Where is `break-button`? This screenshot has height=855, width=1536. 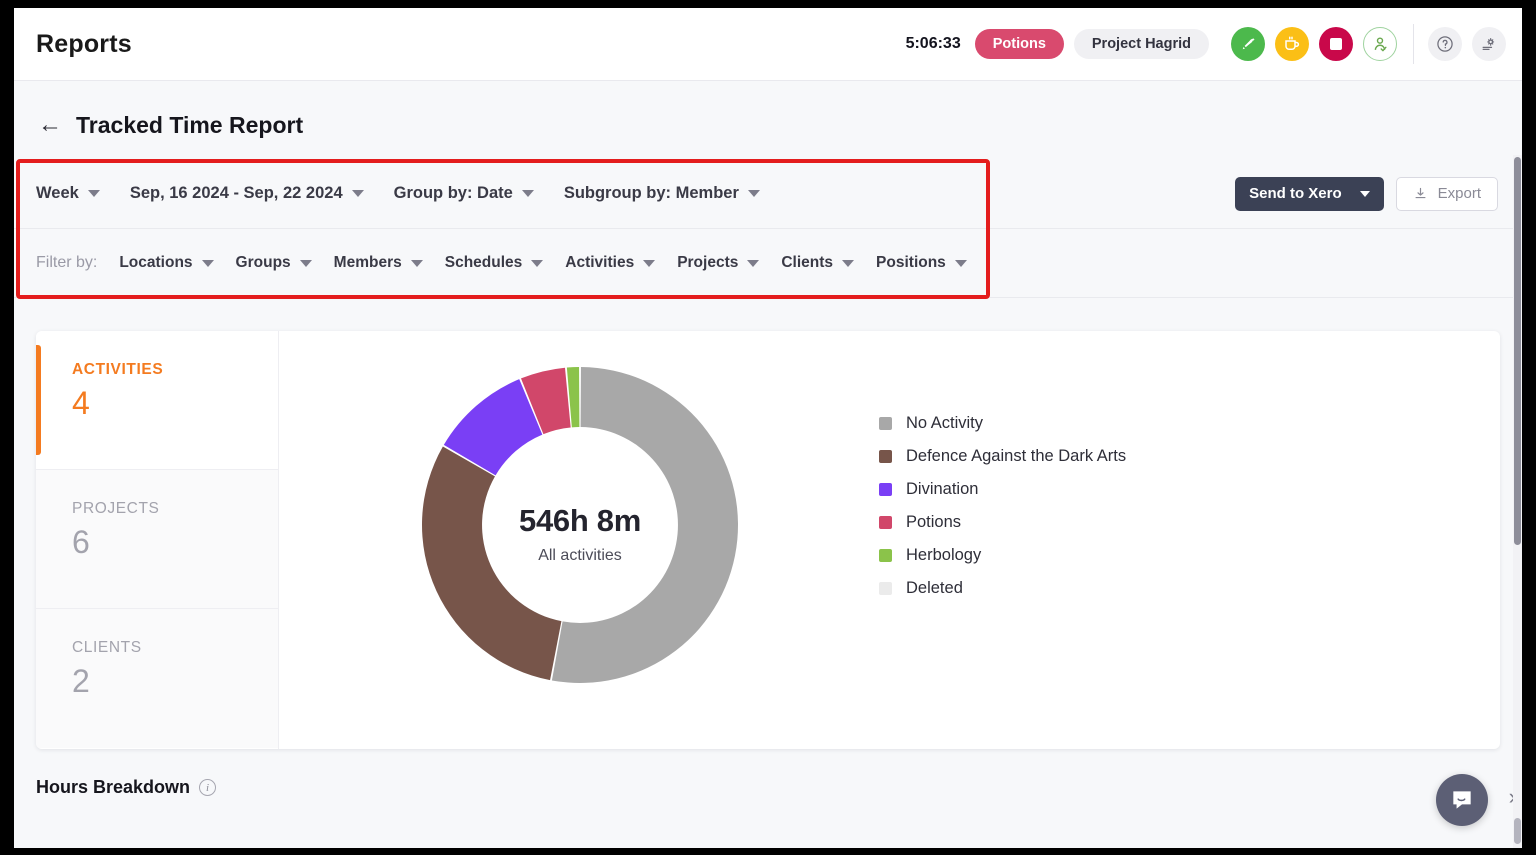 break-button is located at coordinates (1292, 44).